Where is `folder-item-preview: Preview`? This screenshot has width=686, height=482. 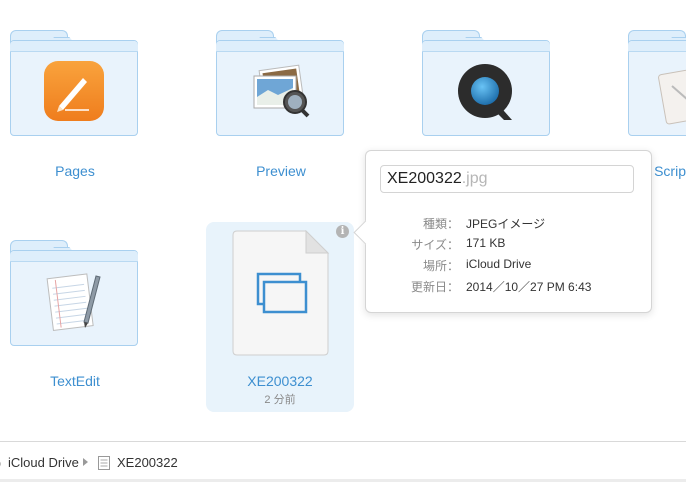
folder-item-preview: Preview is located at coordinates (281, 117).